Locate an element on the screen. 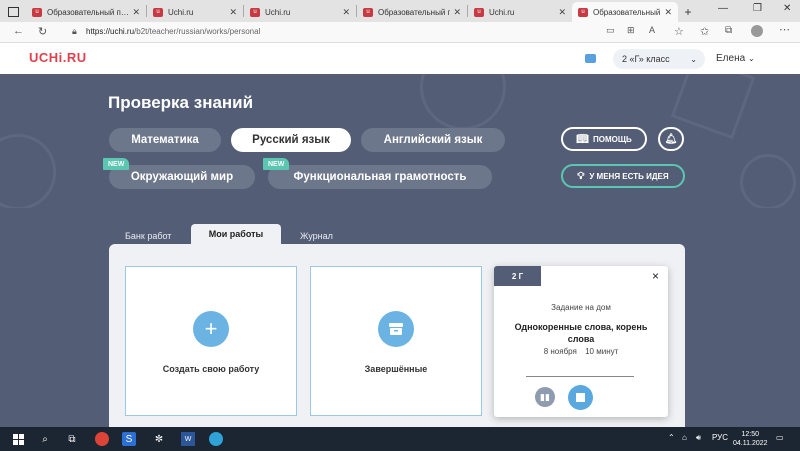 This screenshot has width=800, height=451. bar-chart-icon: ▮▮ is located at coordinates (545, 396).